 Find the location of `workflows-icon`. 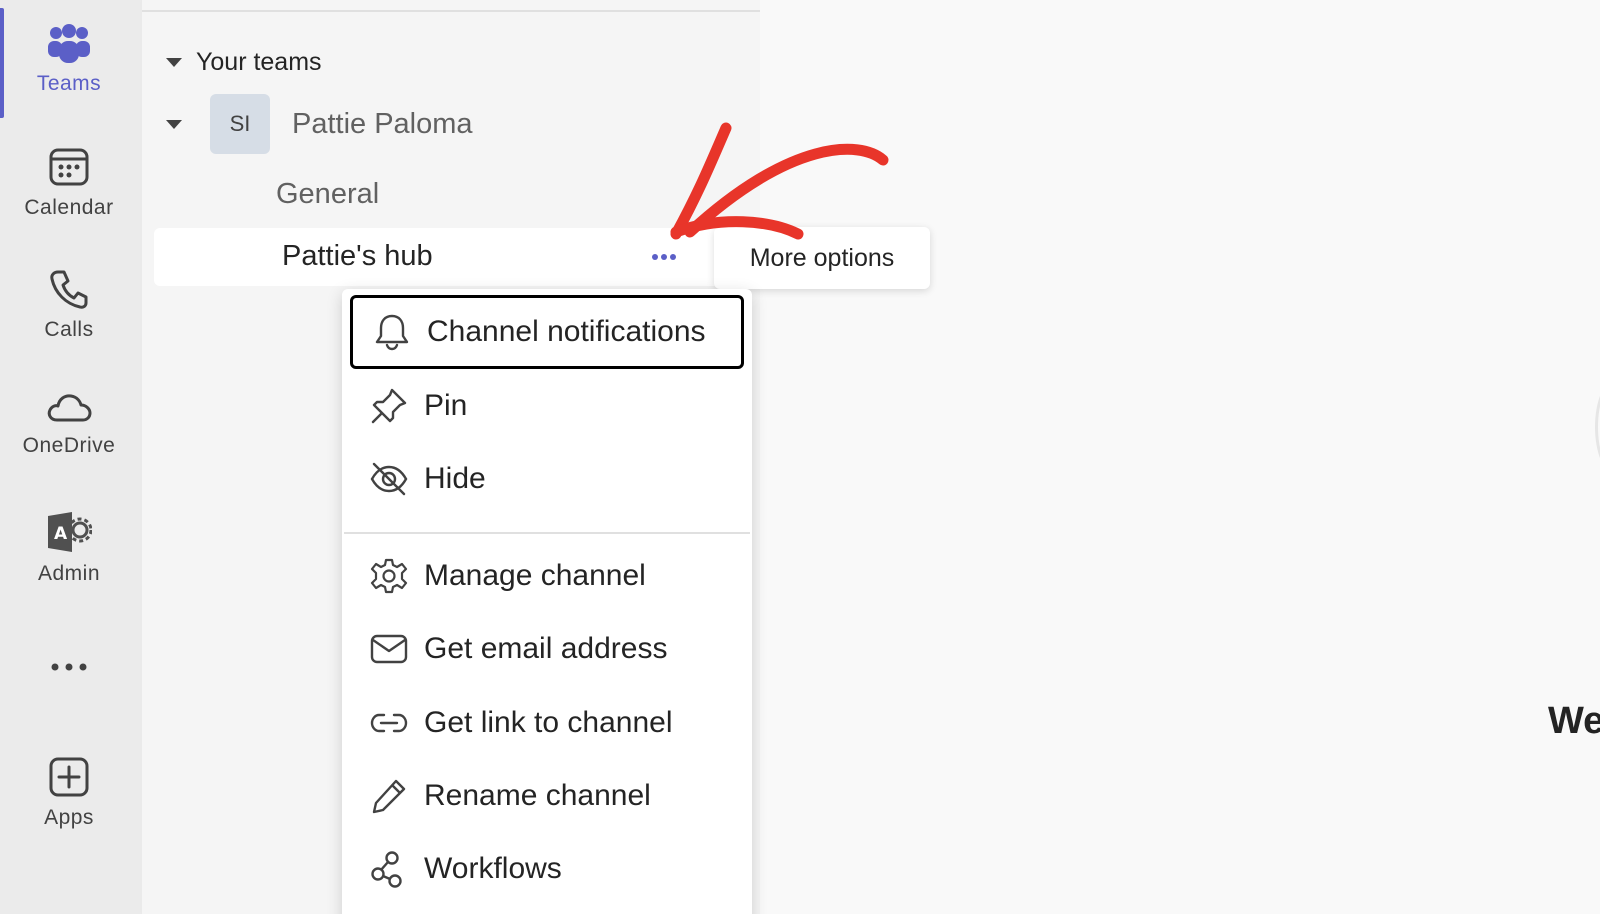

workflows-icon is located at coordinates (389, 869).